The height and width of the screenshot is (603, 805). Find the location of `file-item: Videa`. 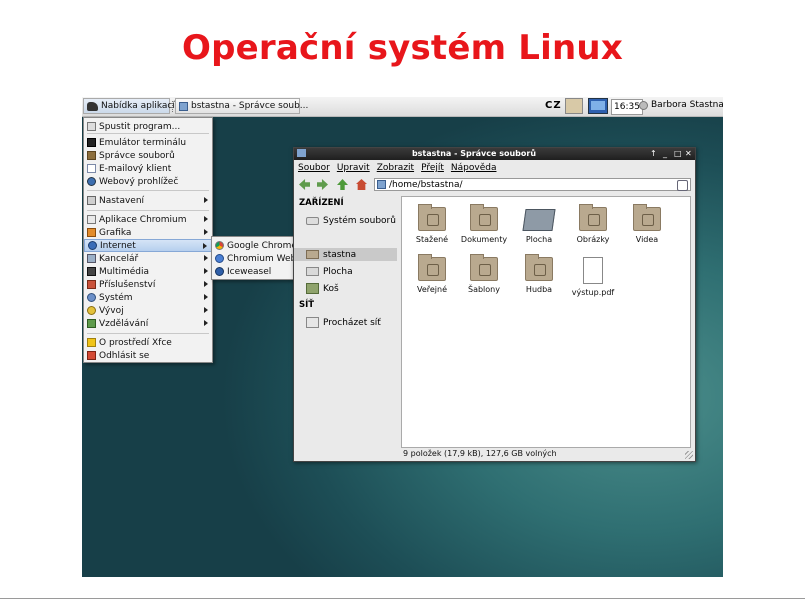

file-item: Videa is located at coordinates (647, 224).